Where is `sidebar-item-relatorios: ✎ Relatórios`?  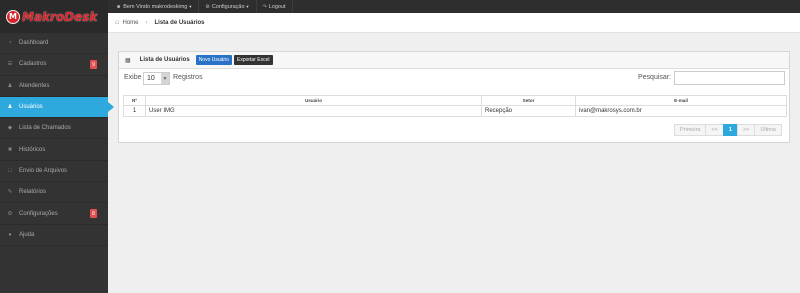 sidebar-item-relatorios: ✎ Relatórios is located at coordinates (54, 193).